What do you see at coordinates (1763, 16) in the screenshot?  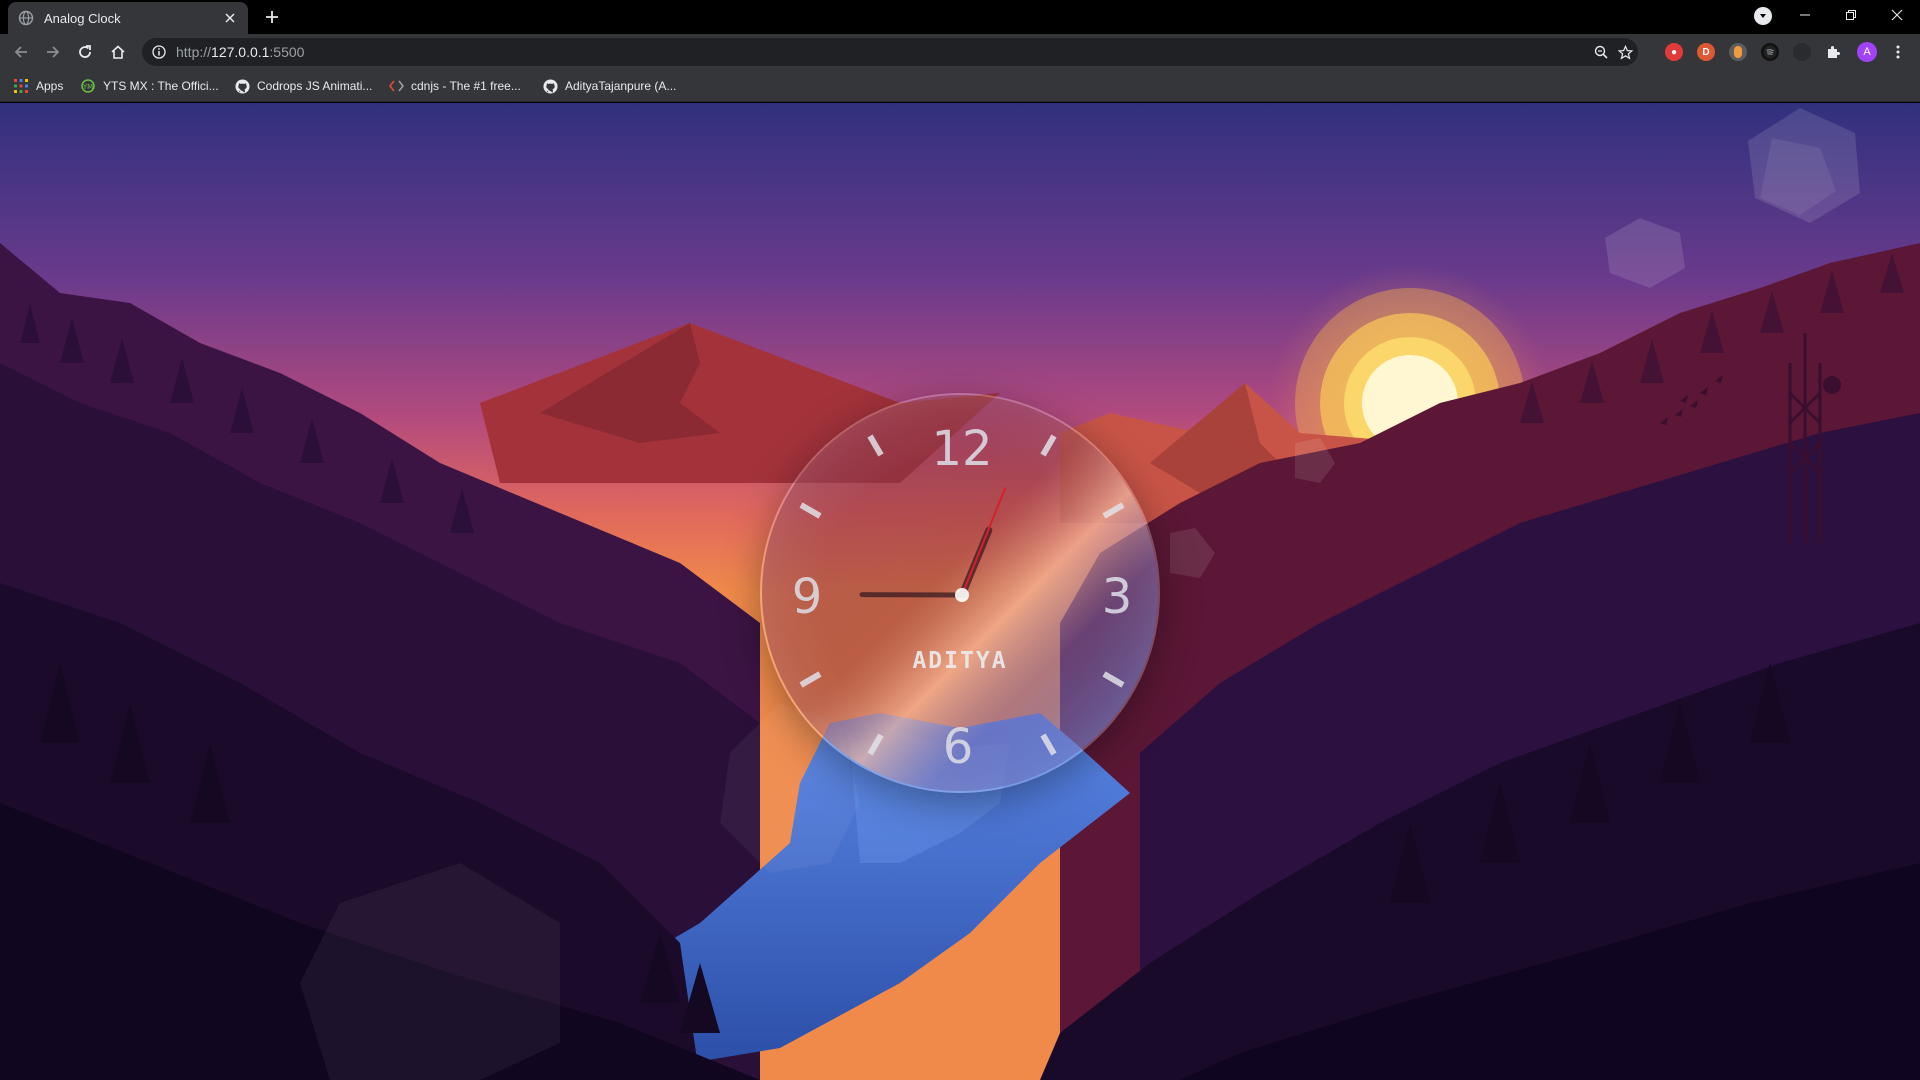 I see `chevron-down-circle-icon` at bounding box center [1763, 16].